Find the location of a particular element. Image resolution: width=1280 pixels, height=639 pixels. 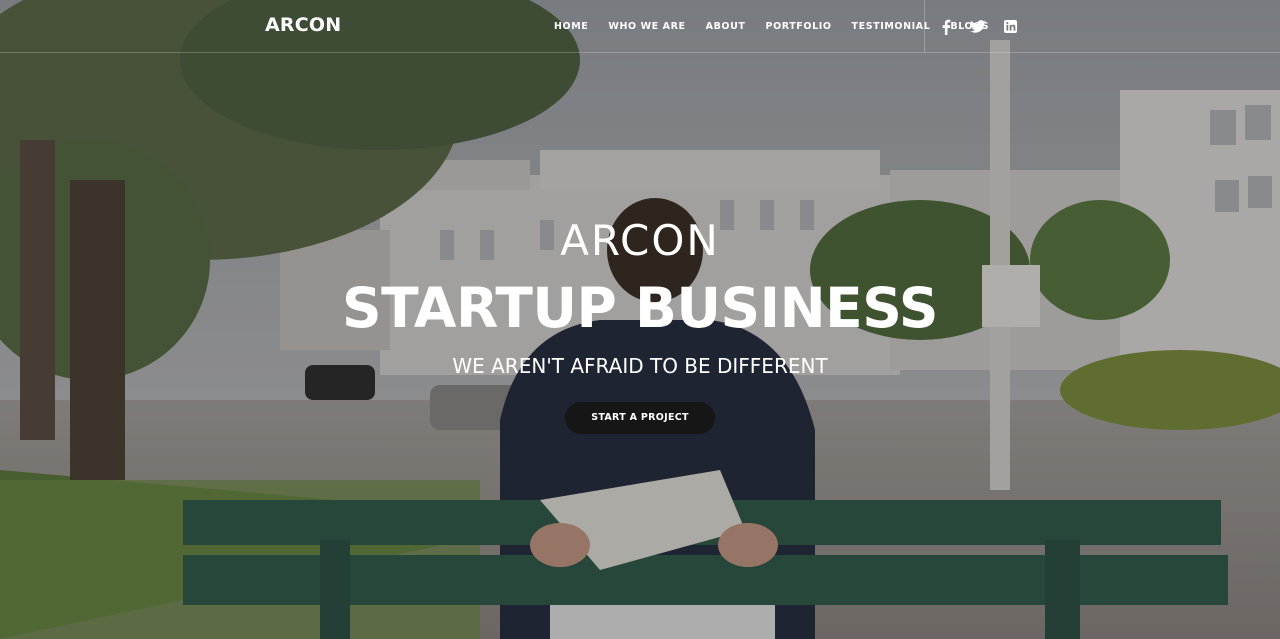

nav-item-portfolio: PORTFOLIO is located at coordinates (799, 26).